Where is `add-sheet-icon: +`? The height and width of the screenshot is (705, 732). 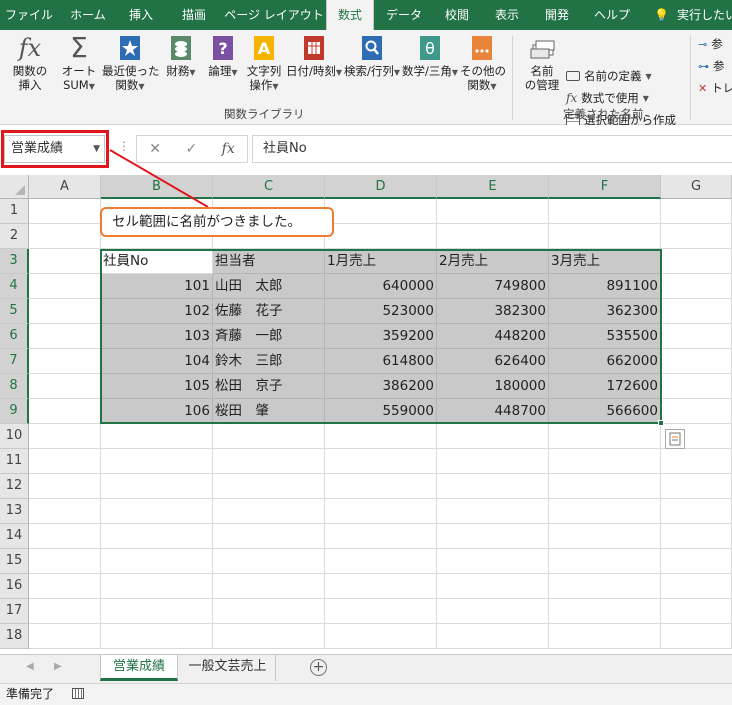
add-sheet-icon: + is located at coordinates (318, 667).